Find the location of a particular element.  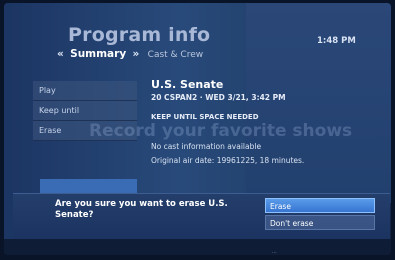

dont-erase-button: Don't erase is located at coordinates (320, 222).